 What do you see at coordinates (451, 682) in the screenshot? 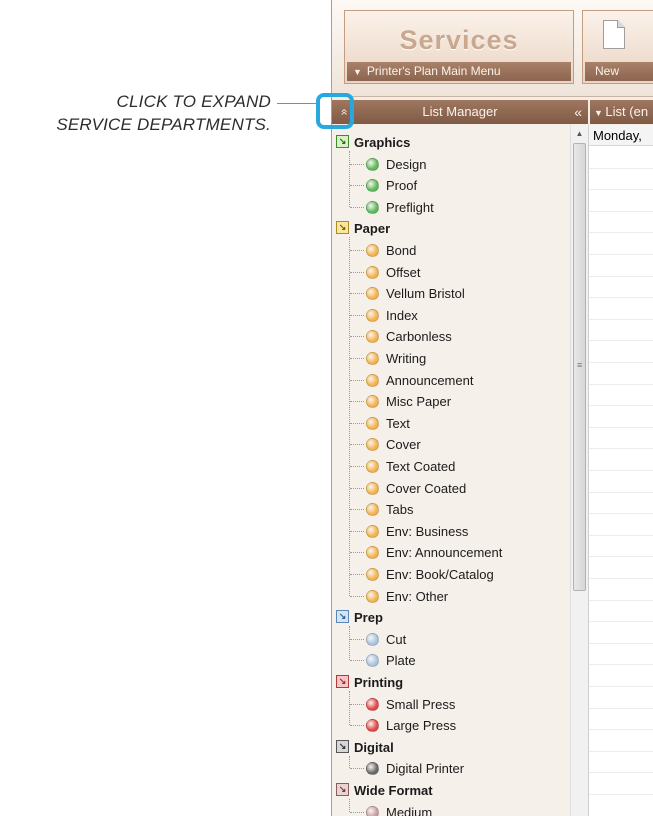
I see `category-printing: ↘ Printing` at bounding box center [451, 682].